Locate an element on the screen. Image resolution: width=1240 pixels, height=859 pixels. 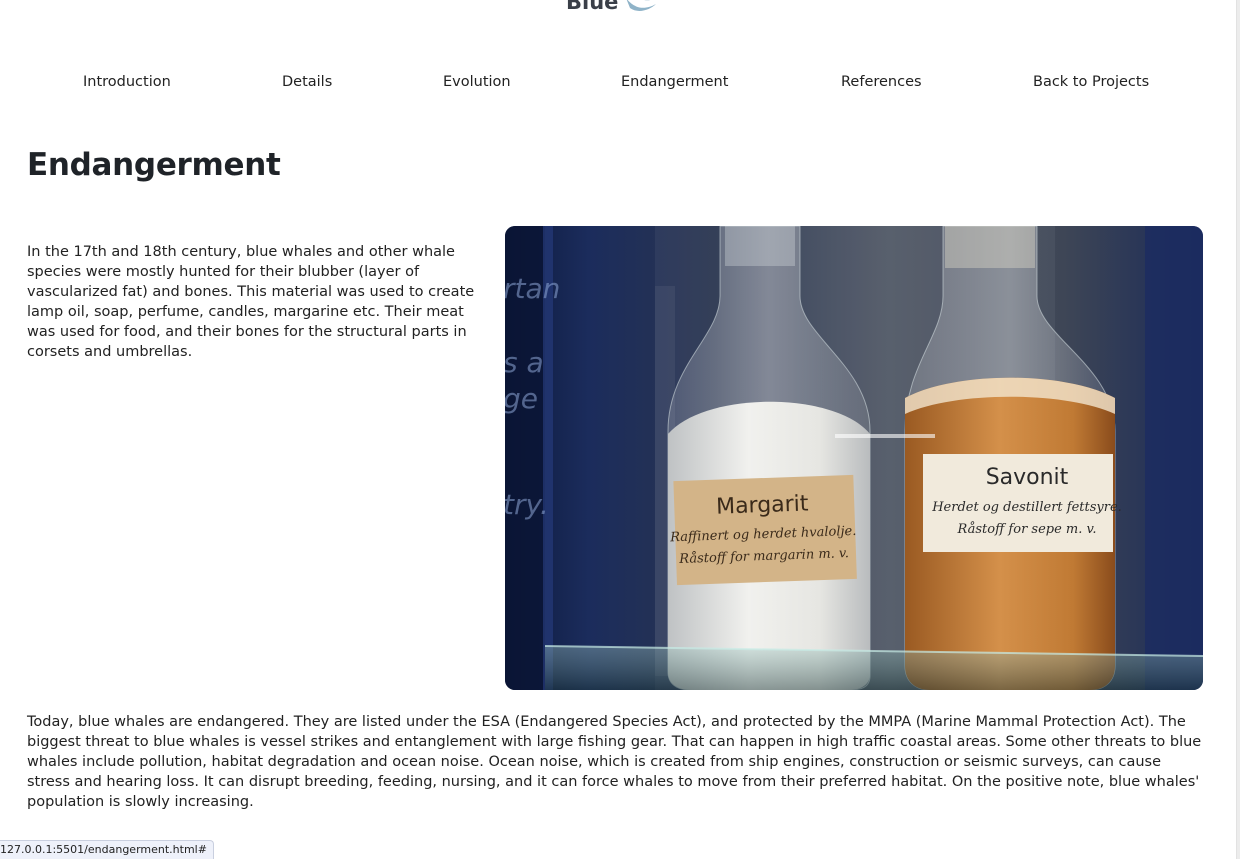
savonit-label-line2: Råstoff for sepe m. v. is located at coordinates (1027, 529).